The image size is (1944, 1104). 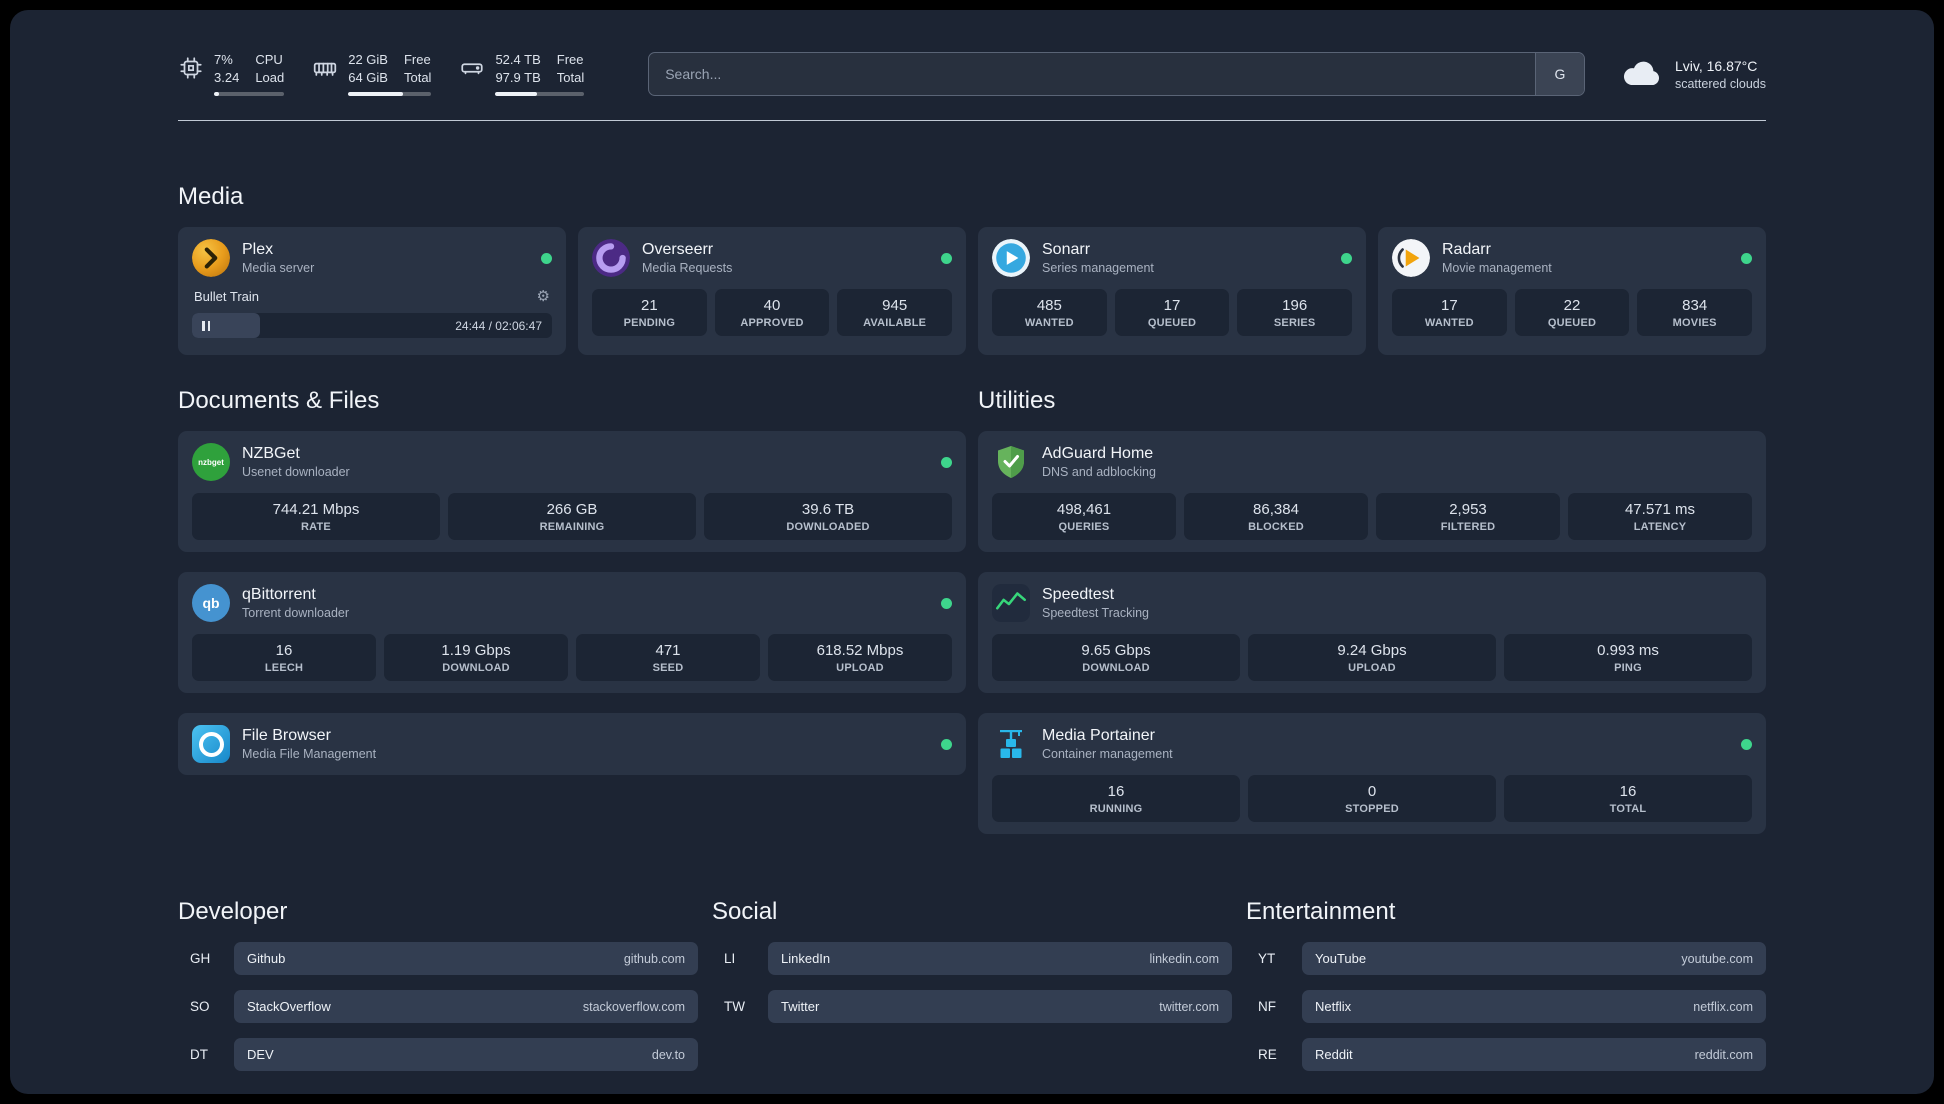 I want to click on cpu-widget: 7% CPU 3.24 Load, so click(x=231, y=74).